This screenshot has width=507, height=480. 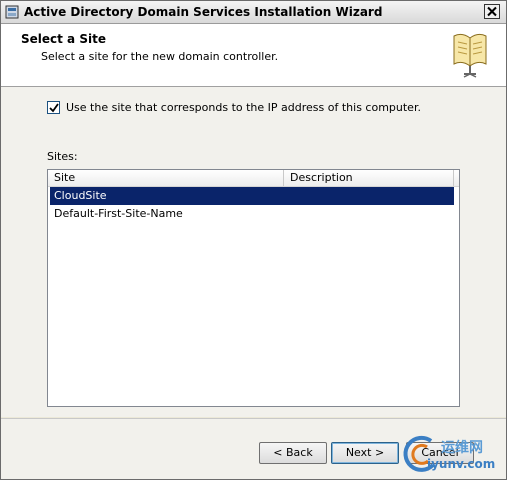 What do you see at coordinates (369, 178) in the screenshot?
I see `column-header-description: Description` at bounding box center [369, 178].